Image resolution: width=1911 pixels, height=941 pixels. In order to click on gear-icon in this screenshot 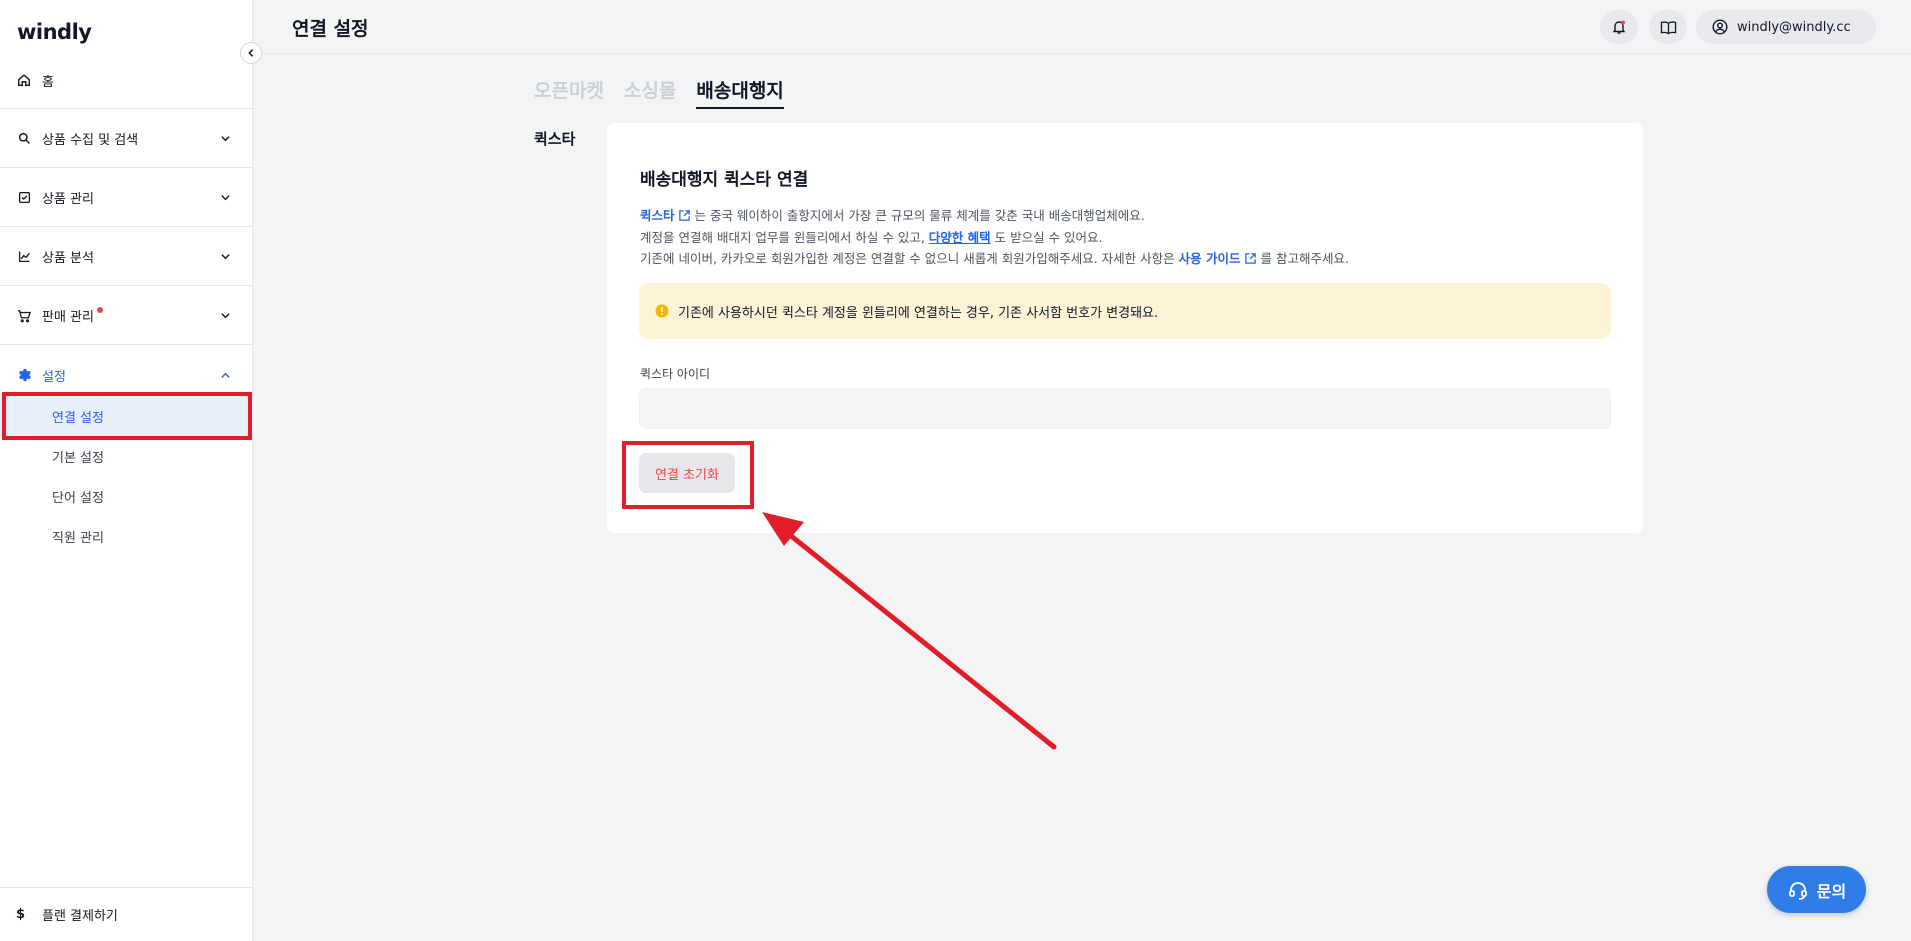, I will do `click(24, 375)`.